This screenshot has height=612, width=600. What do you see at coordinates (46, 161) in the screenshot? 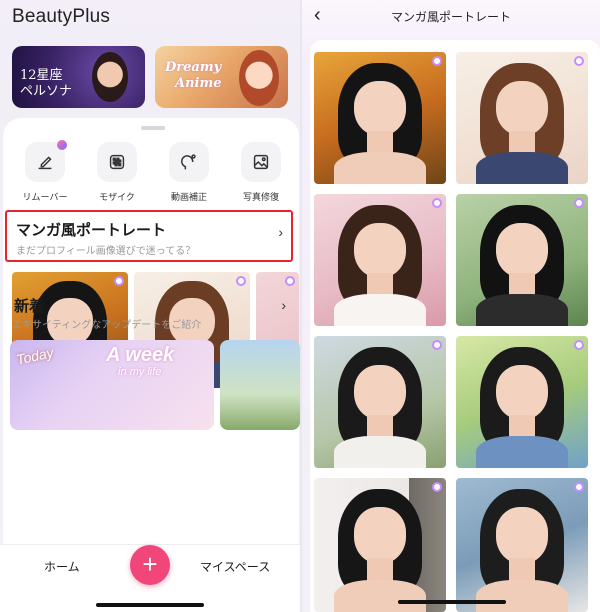
I see `eraser-icon` at bounding box center [46, 161].